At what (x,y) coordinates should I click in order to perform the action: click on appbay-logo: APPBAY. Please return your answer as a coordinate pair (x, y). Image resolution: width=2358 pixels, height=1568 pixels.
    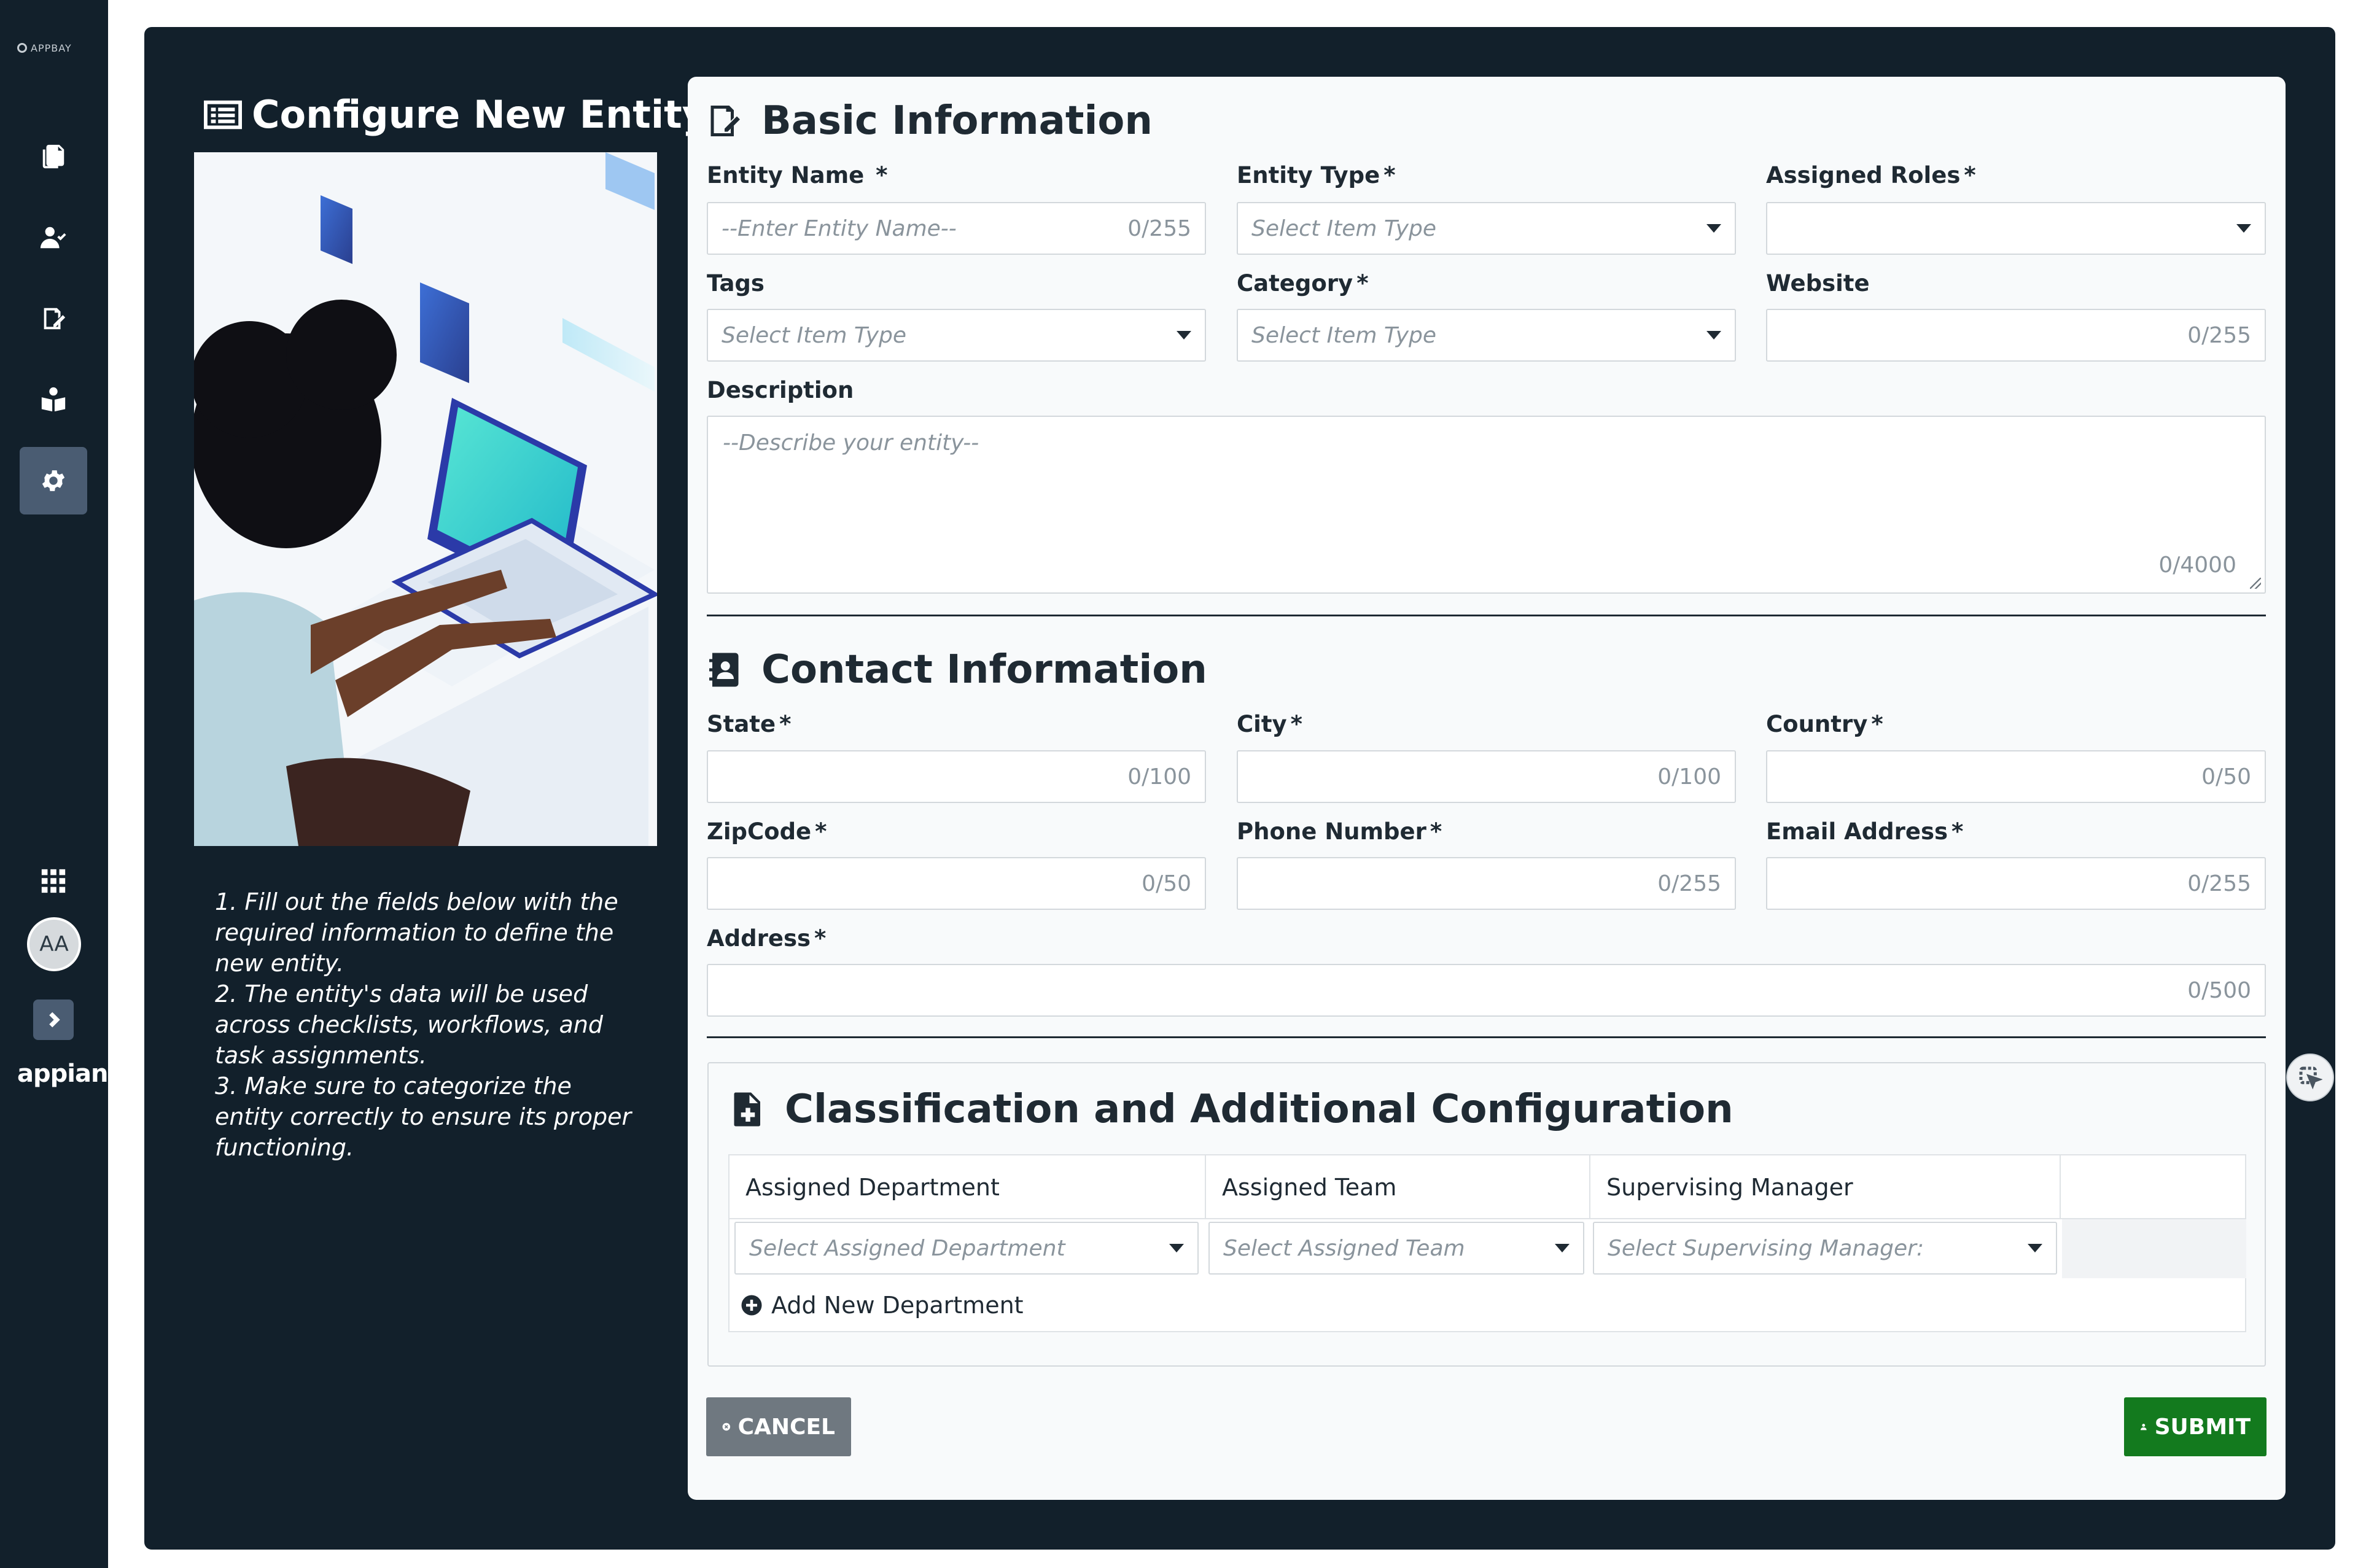
    Looking at the image, I should click on (54, 48).